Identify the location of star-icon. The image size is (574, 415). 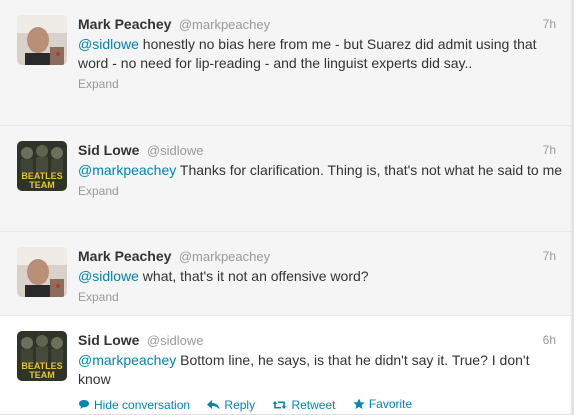
(359, 404).